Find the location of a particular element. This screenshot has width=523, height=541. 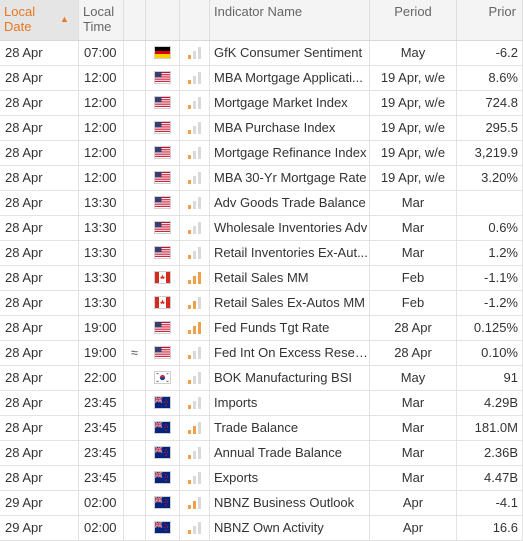

table-row: 28 Apr 13:30 Retail Sales MM Feb -1.1% is located at coordinates (261, 278).